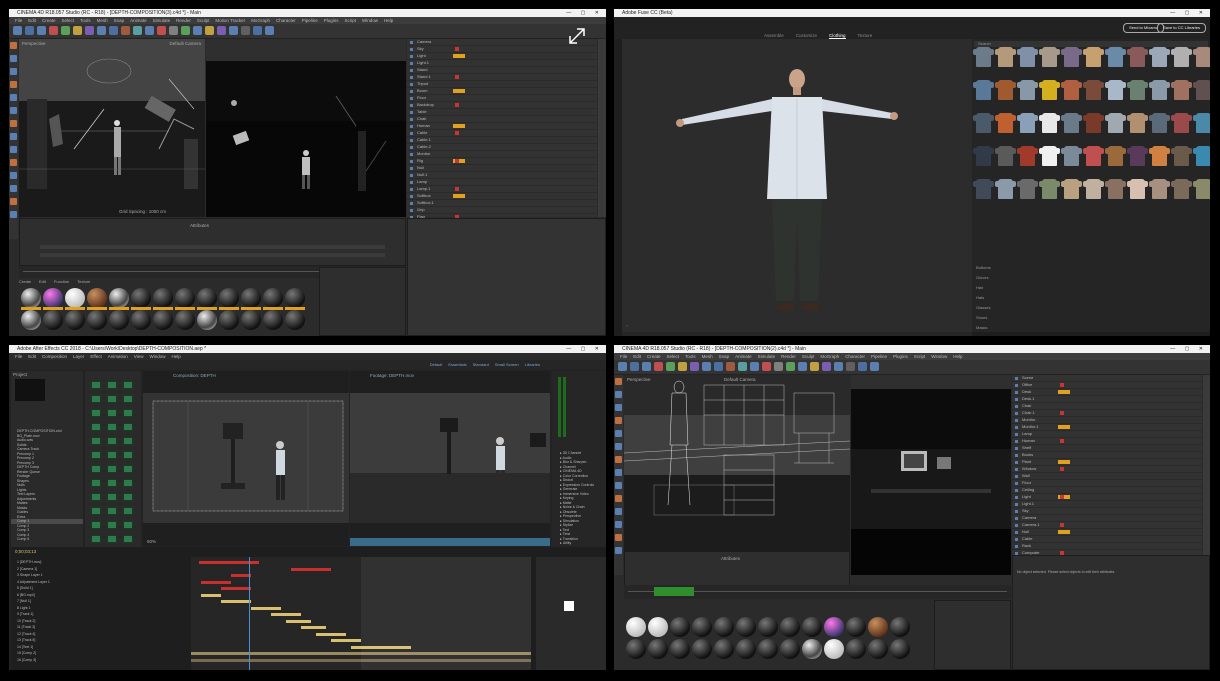 The width and height of the screenshot is (1220, 681). I want to click on workspace-item: Libraries, so click(532, 364).